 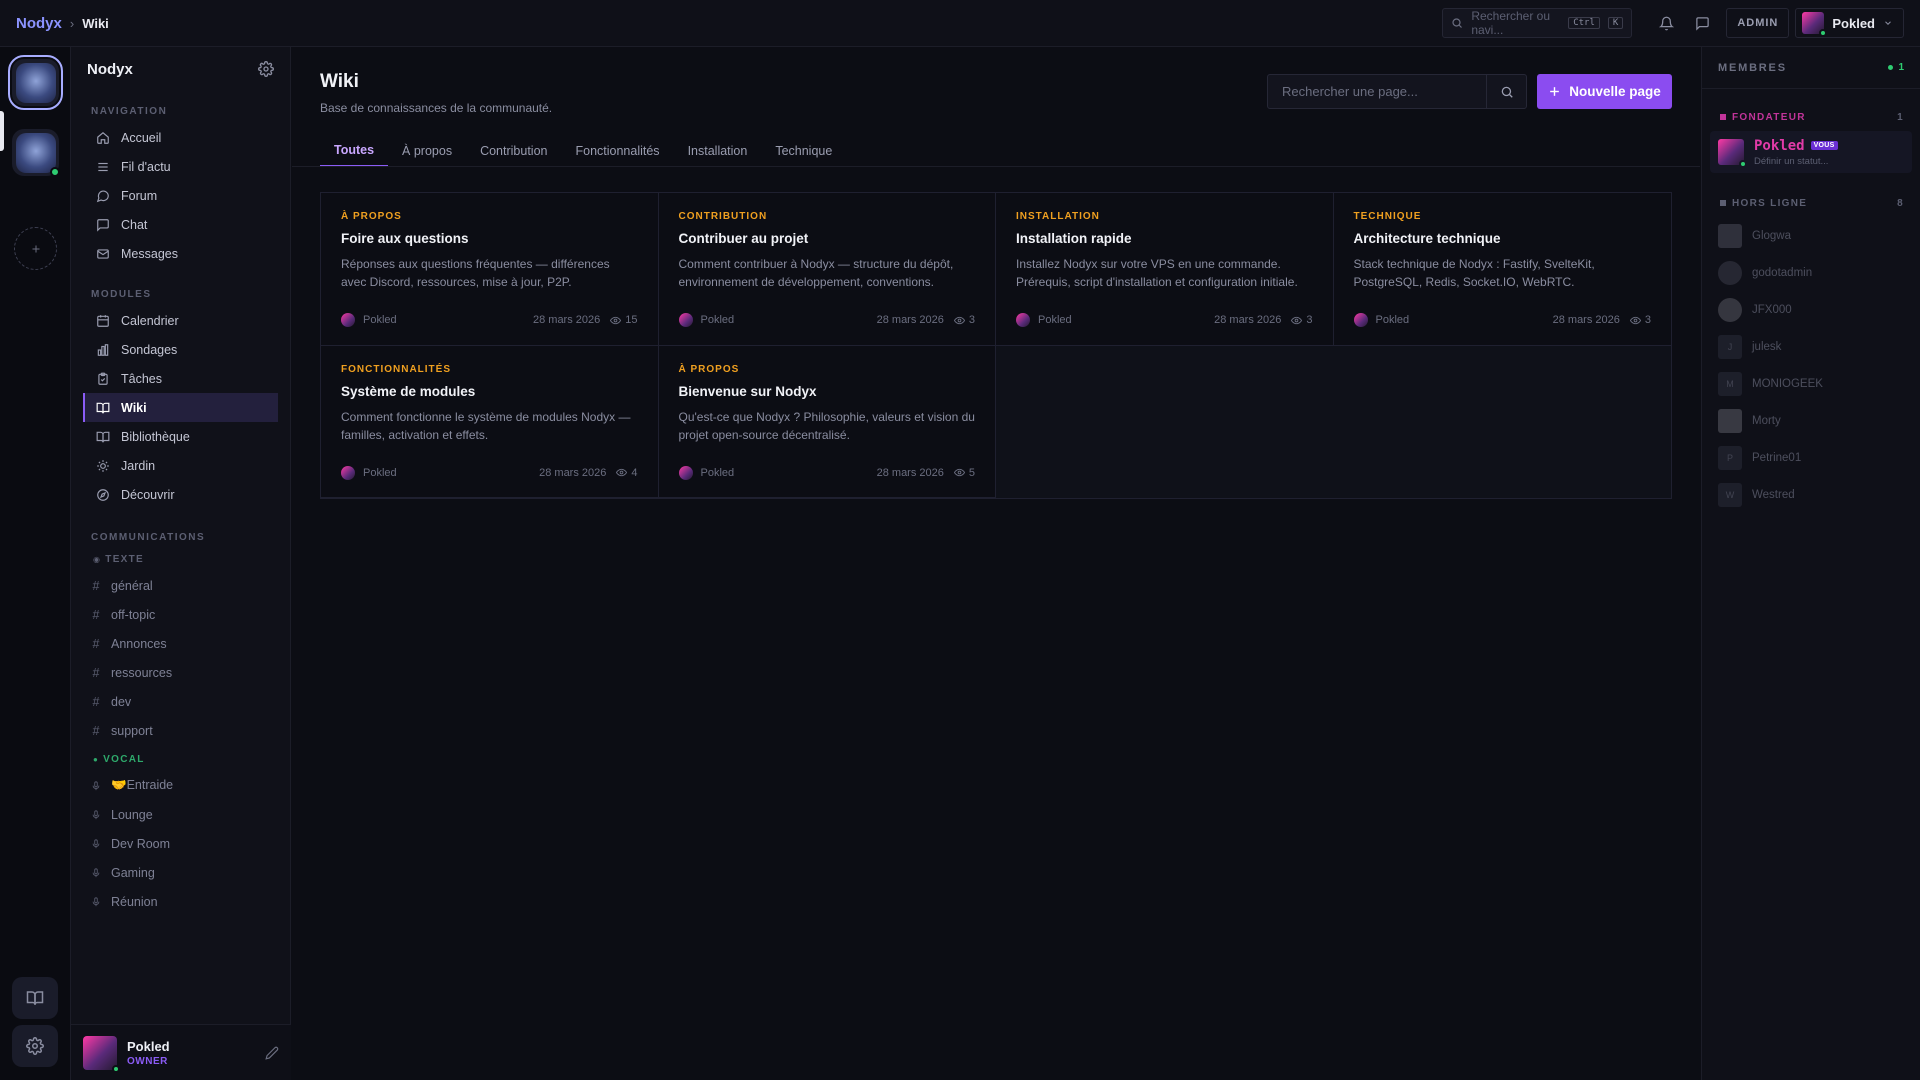 What do you see at coordinates (513, 151) in the screenshot?
I see `tab-contribution: Contribution` at bounding box center [513, 151].